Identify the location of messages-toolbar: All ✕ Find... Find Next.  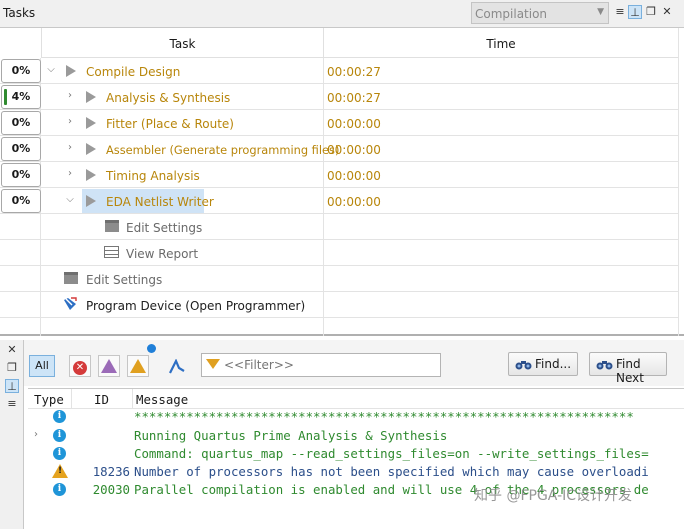
(354, 363).